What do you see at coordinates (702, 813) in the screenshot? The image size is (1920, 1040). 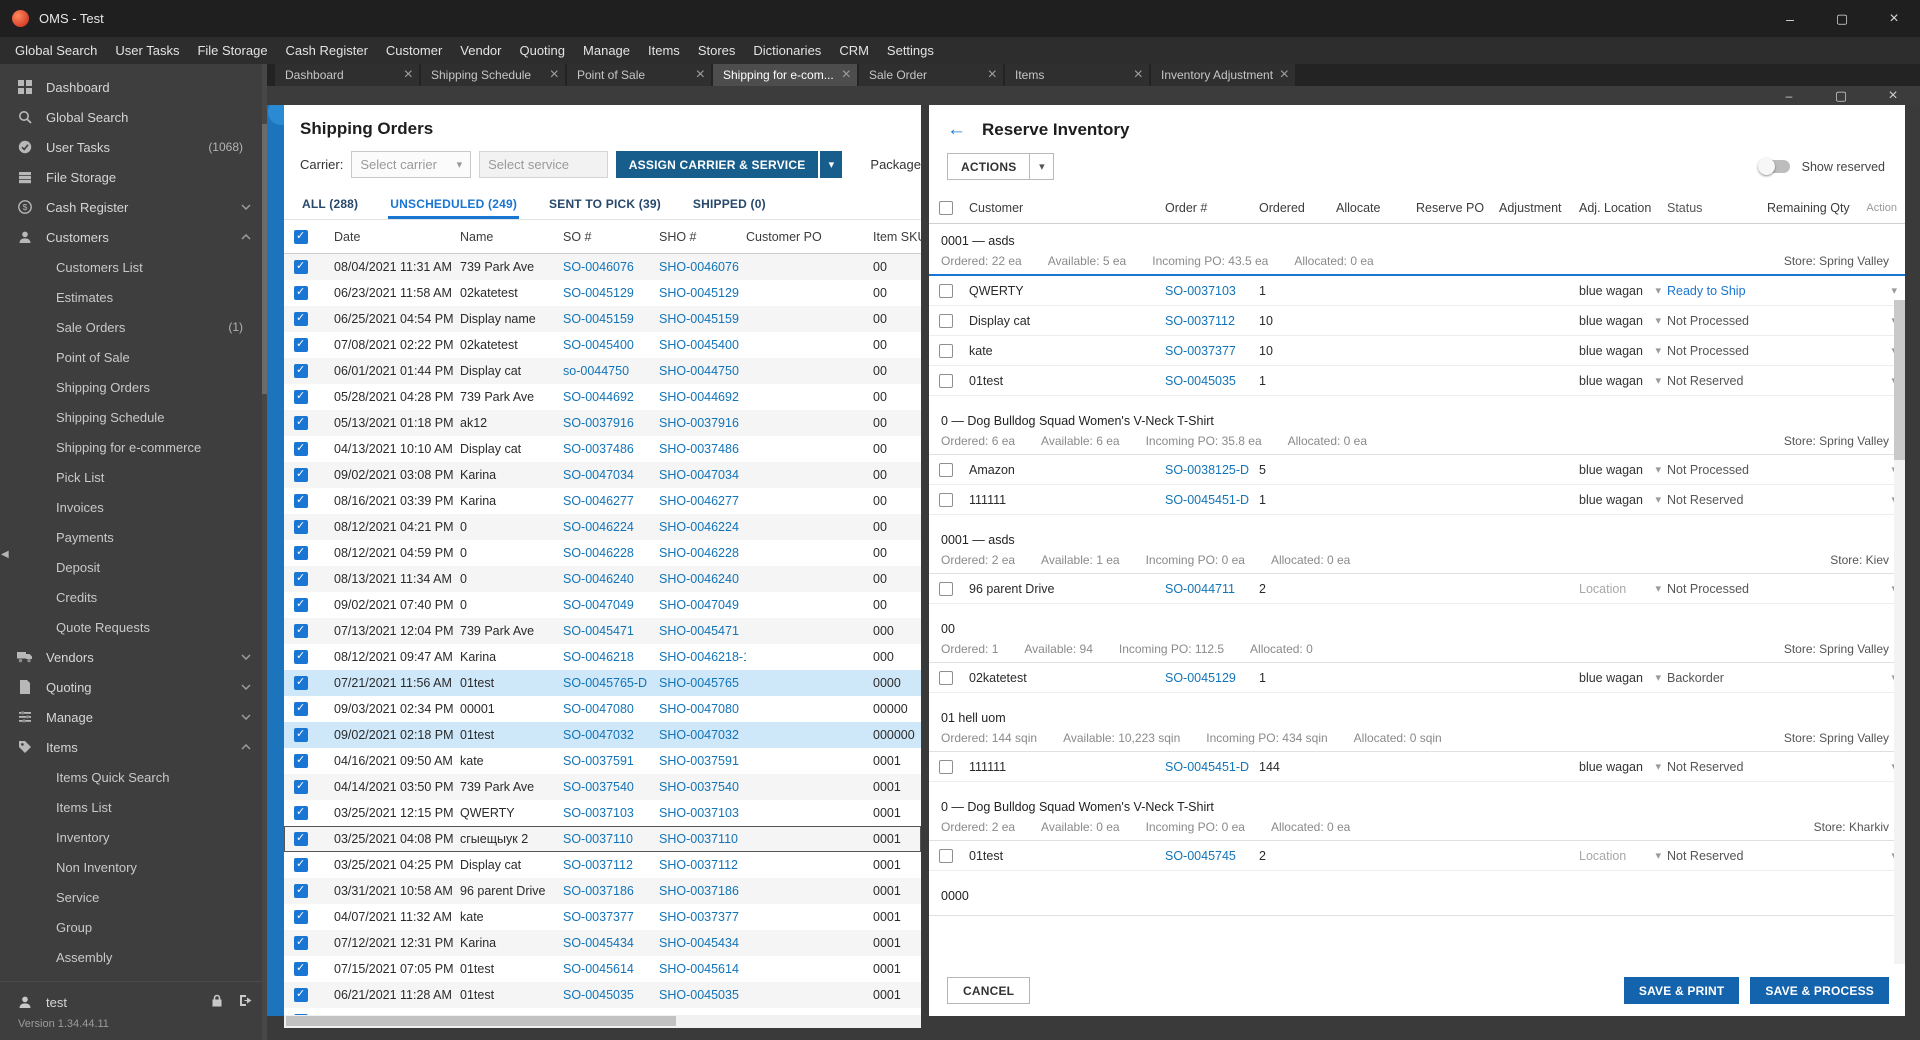 I see `sho-link: SHO-0037103` at bounding box center [702, 813].